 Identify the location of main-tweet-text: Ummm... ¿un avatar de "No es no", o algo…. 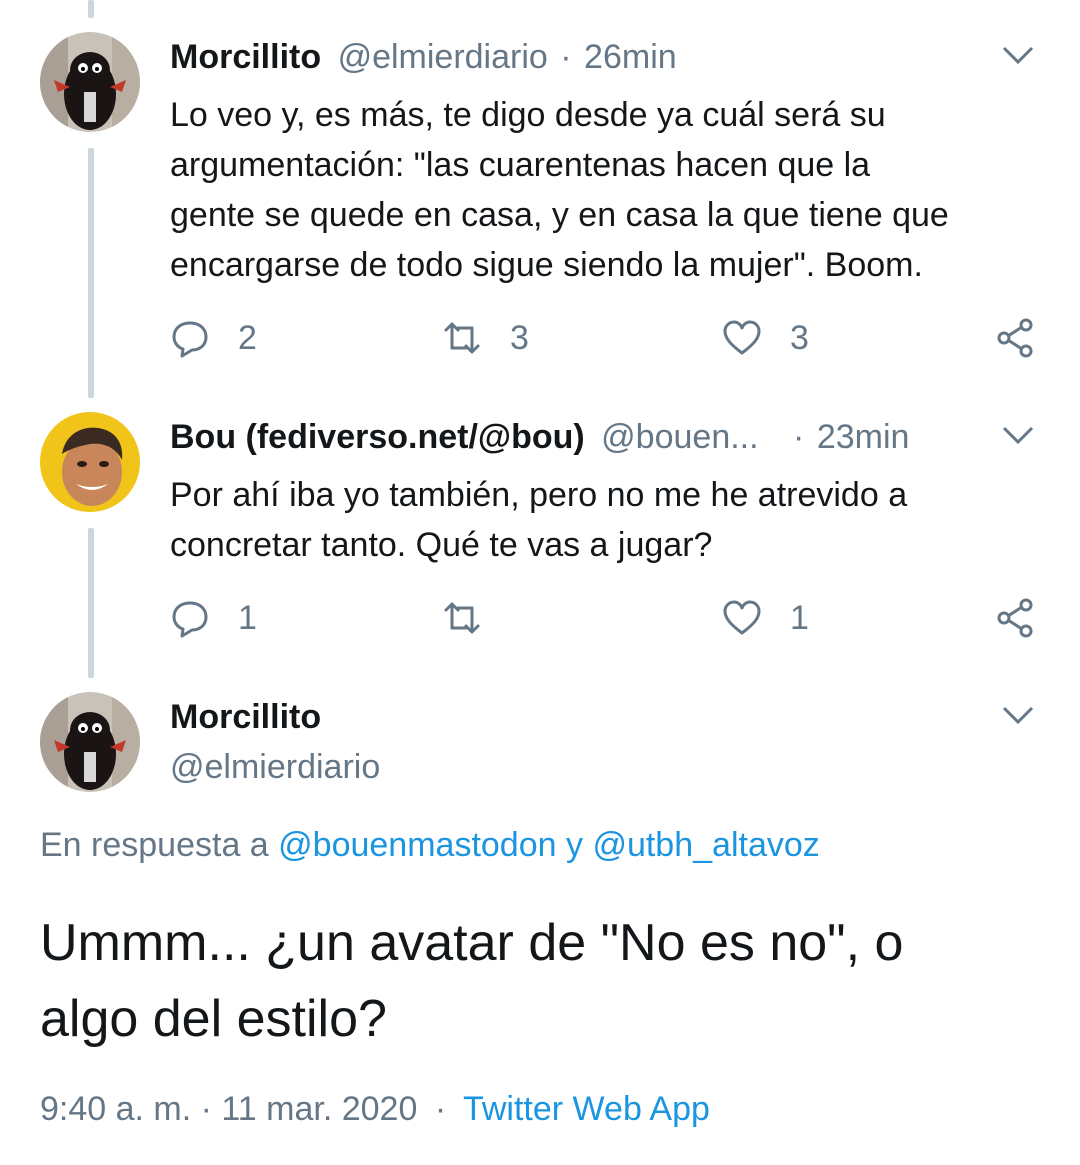
(540, 981).